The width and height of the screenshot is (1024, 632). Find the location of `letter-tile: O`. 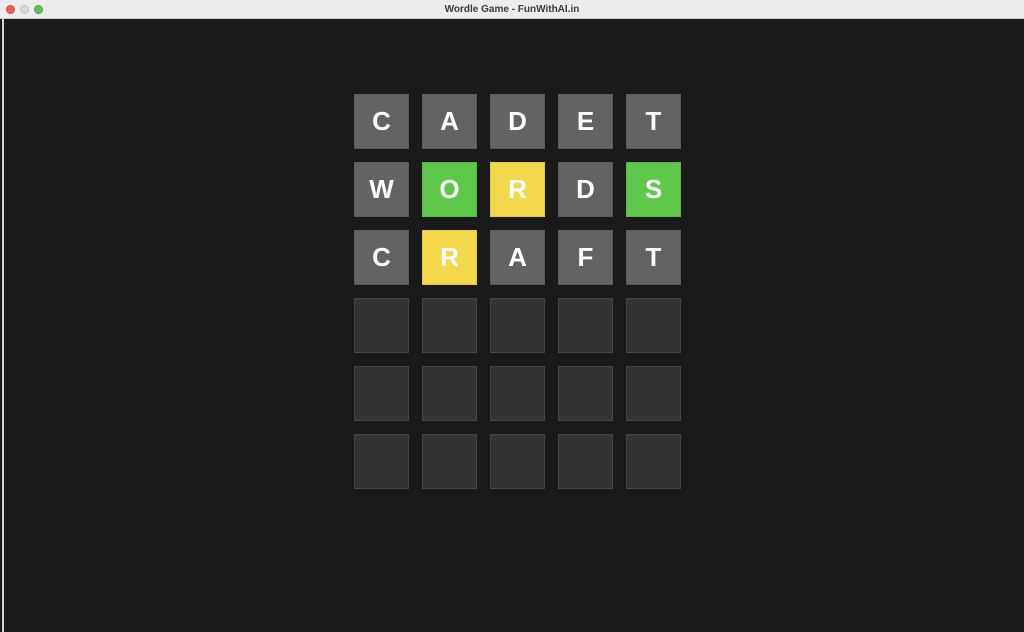

letter-tile: O is located at coordinates (449, 189).